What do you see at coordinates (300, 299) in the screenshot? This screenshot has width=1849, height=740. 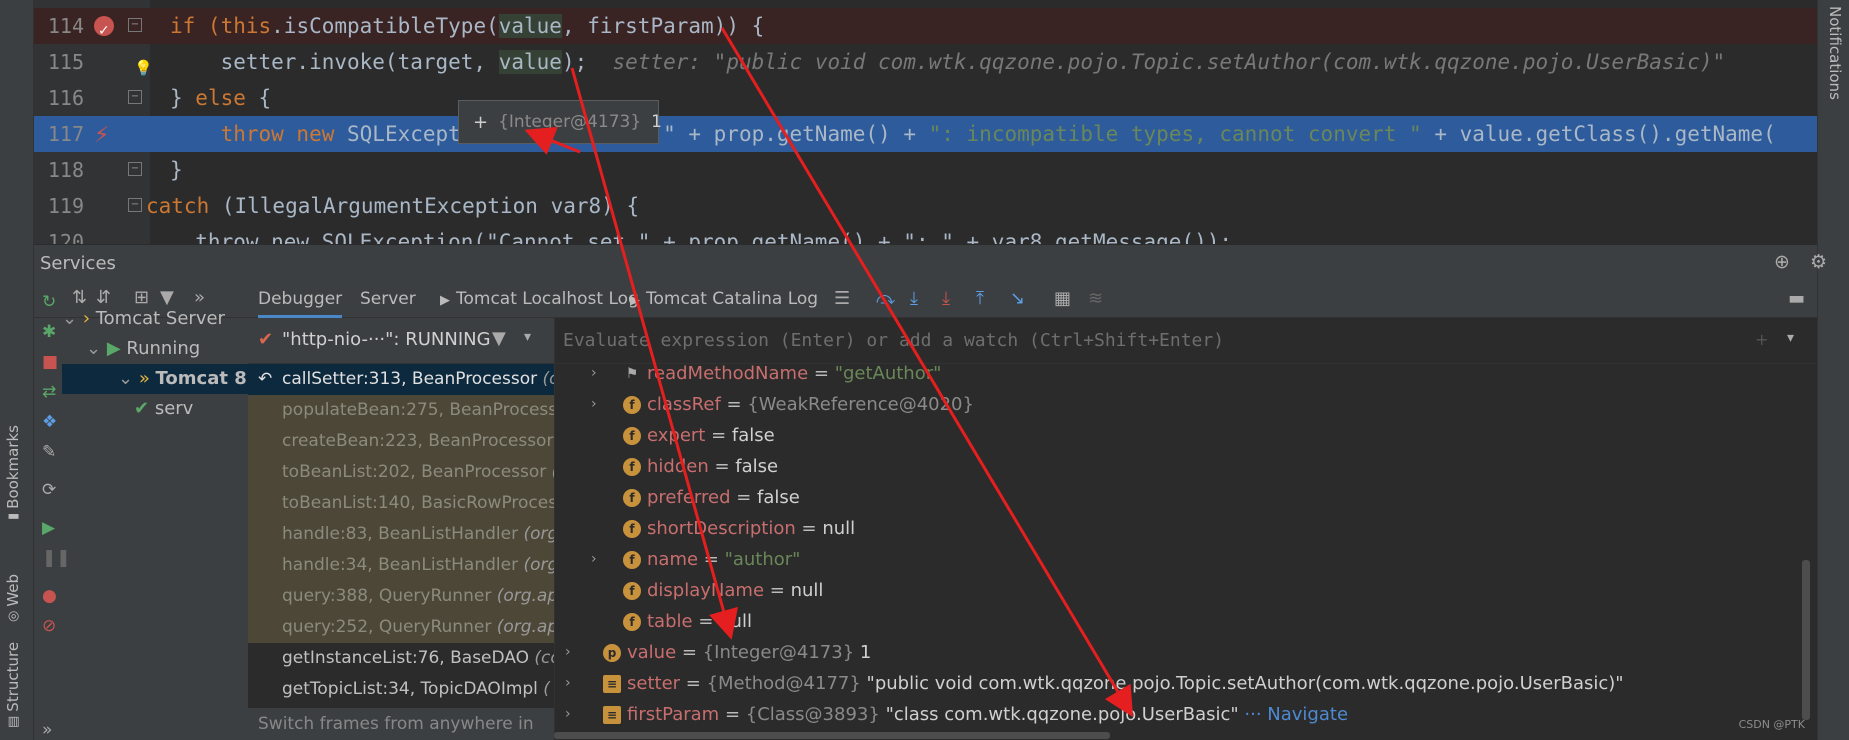 I see `tab-debugger: Debugger` at bounding box center [300, 299].